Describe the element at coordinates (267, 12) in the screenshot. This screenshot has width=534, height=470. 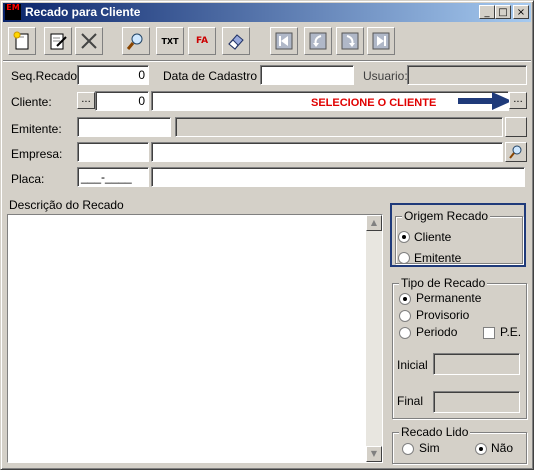
I see `title-bar: EM Recado para Cliente _ □ ×` at that location.